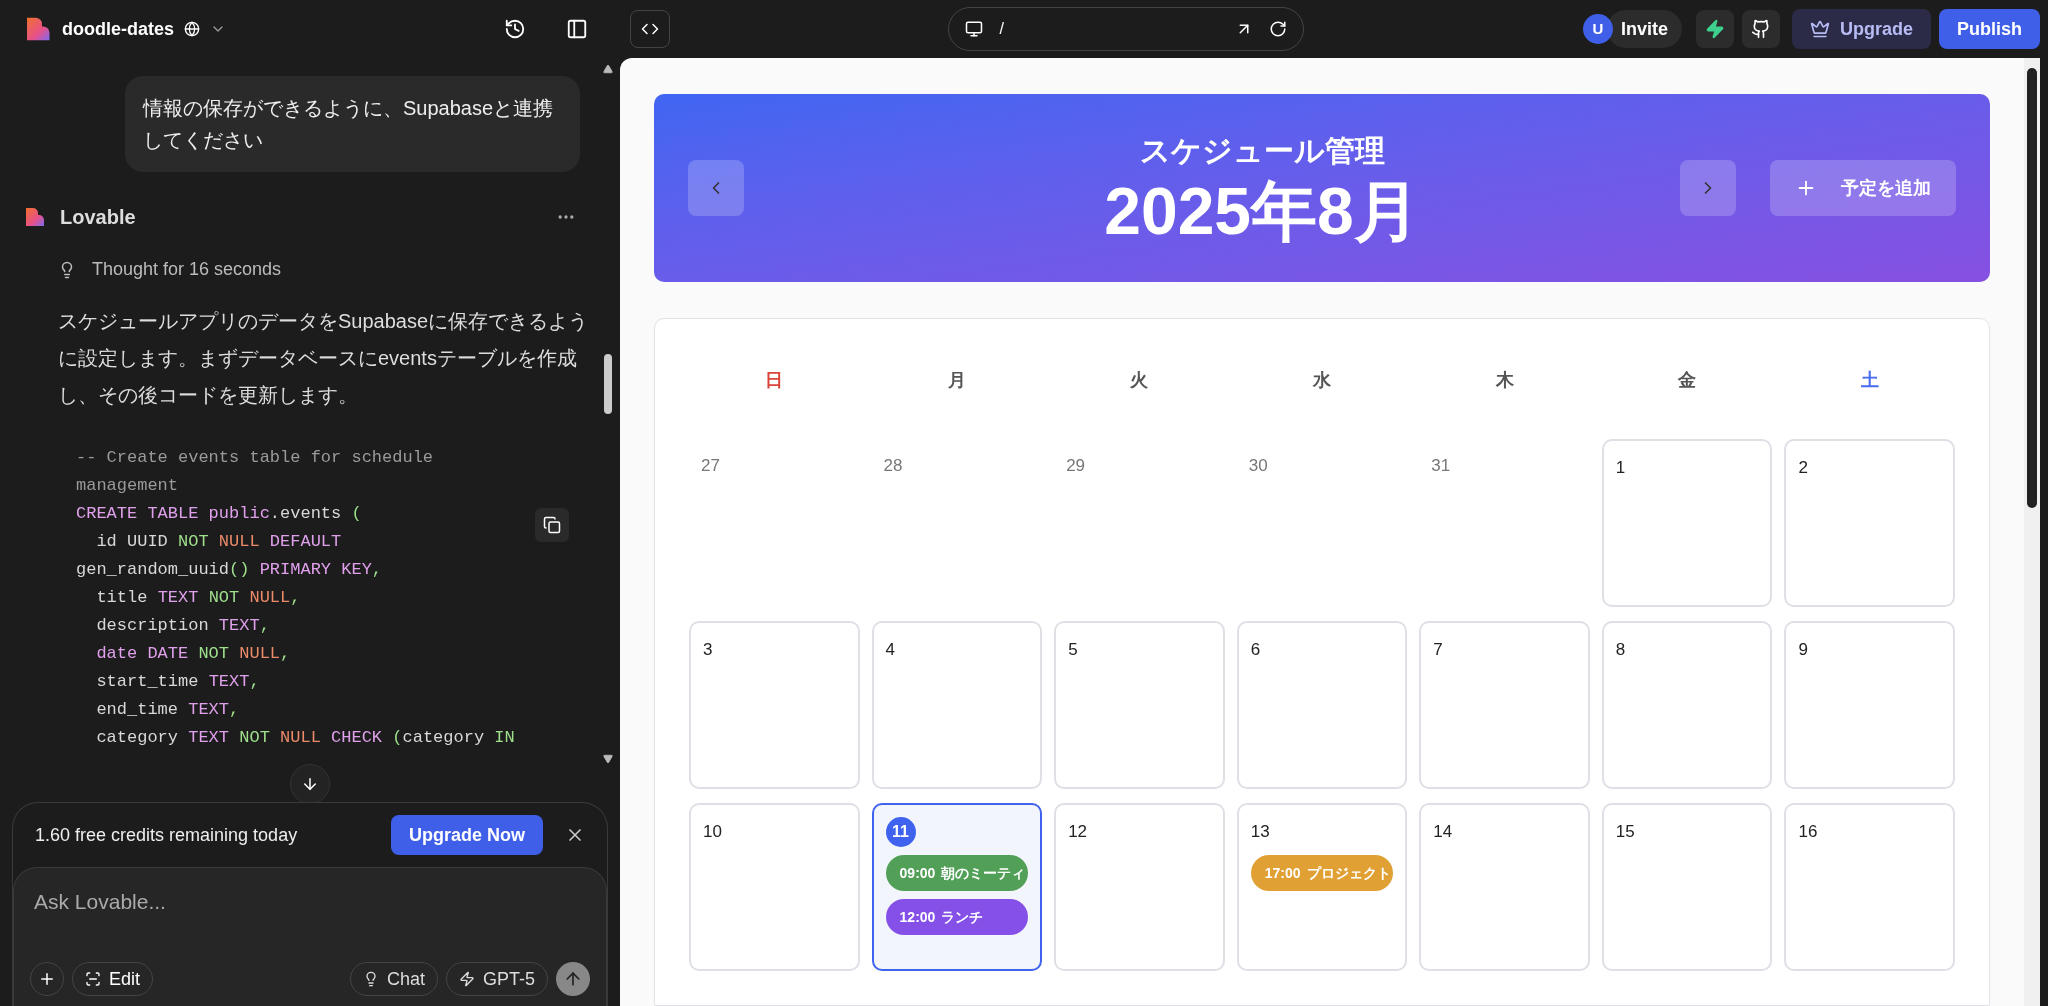 The image size is (2048, 1006). I want to click on day-cell: 31, so click(1504, 523).